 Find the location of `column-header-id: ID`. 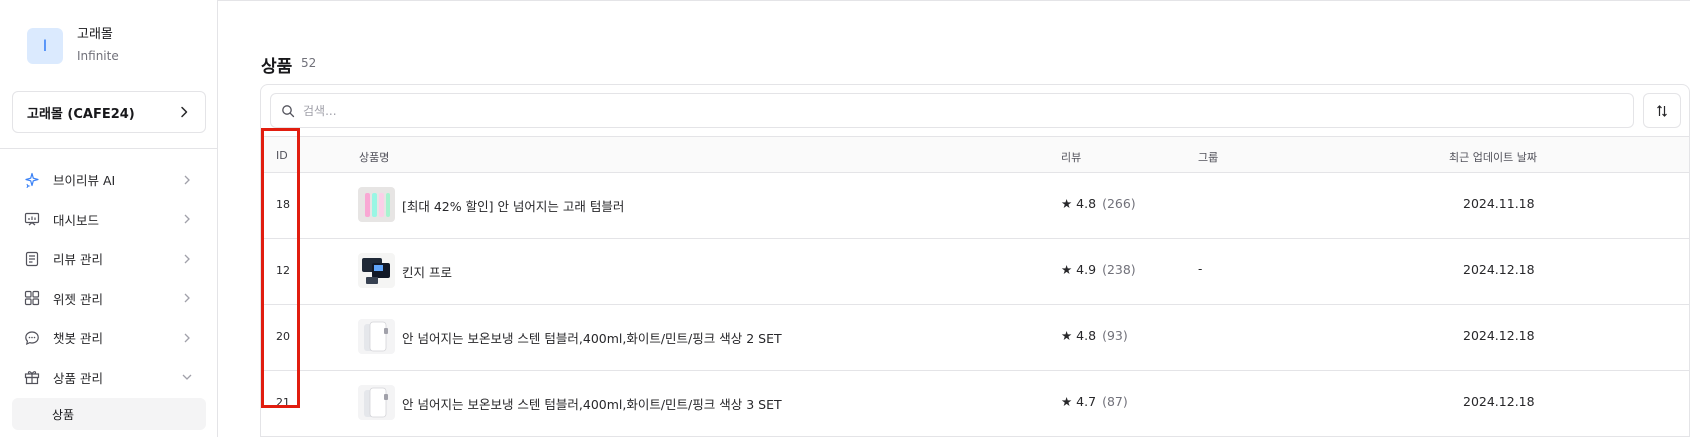

column-header-id: ID is located at coordinates (282, 155).